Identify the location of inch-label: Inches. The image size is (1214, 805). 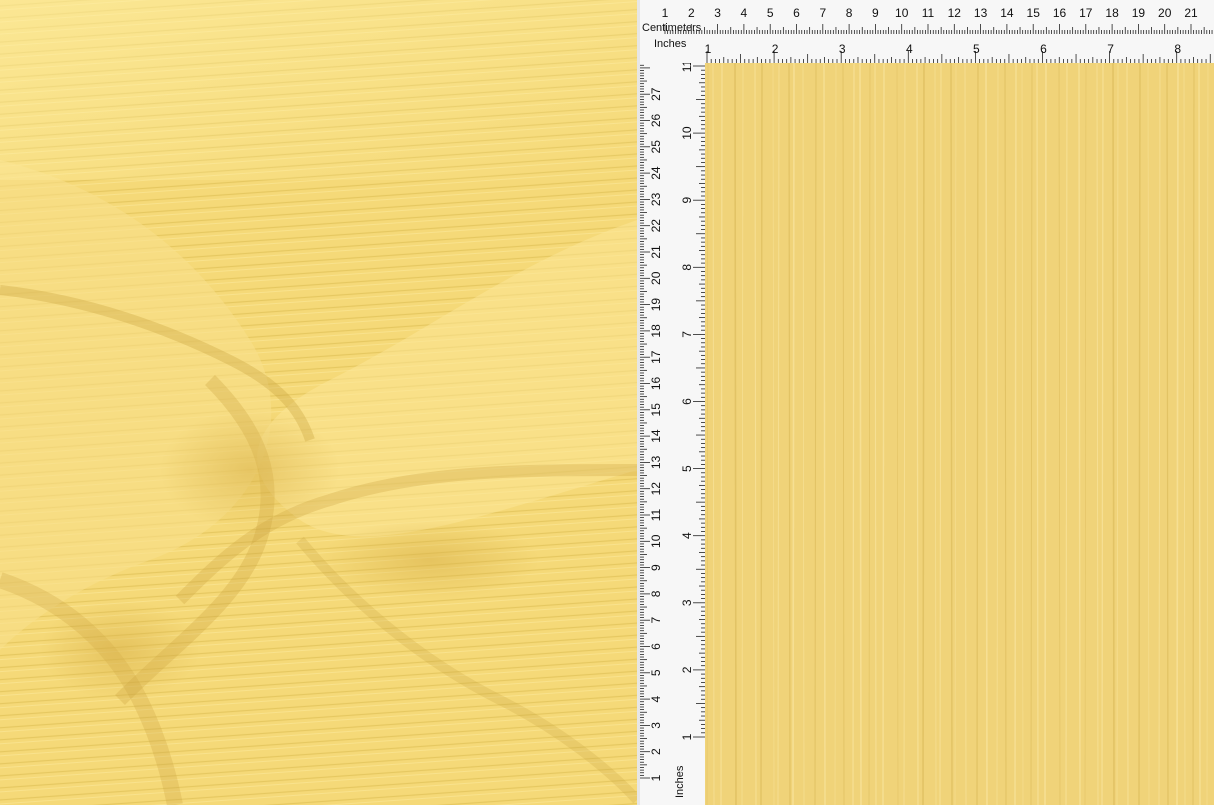
(670, 44).